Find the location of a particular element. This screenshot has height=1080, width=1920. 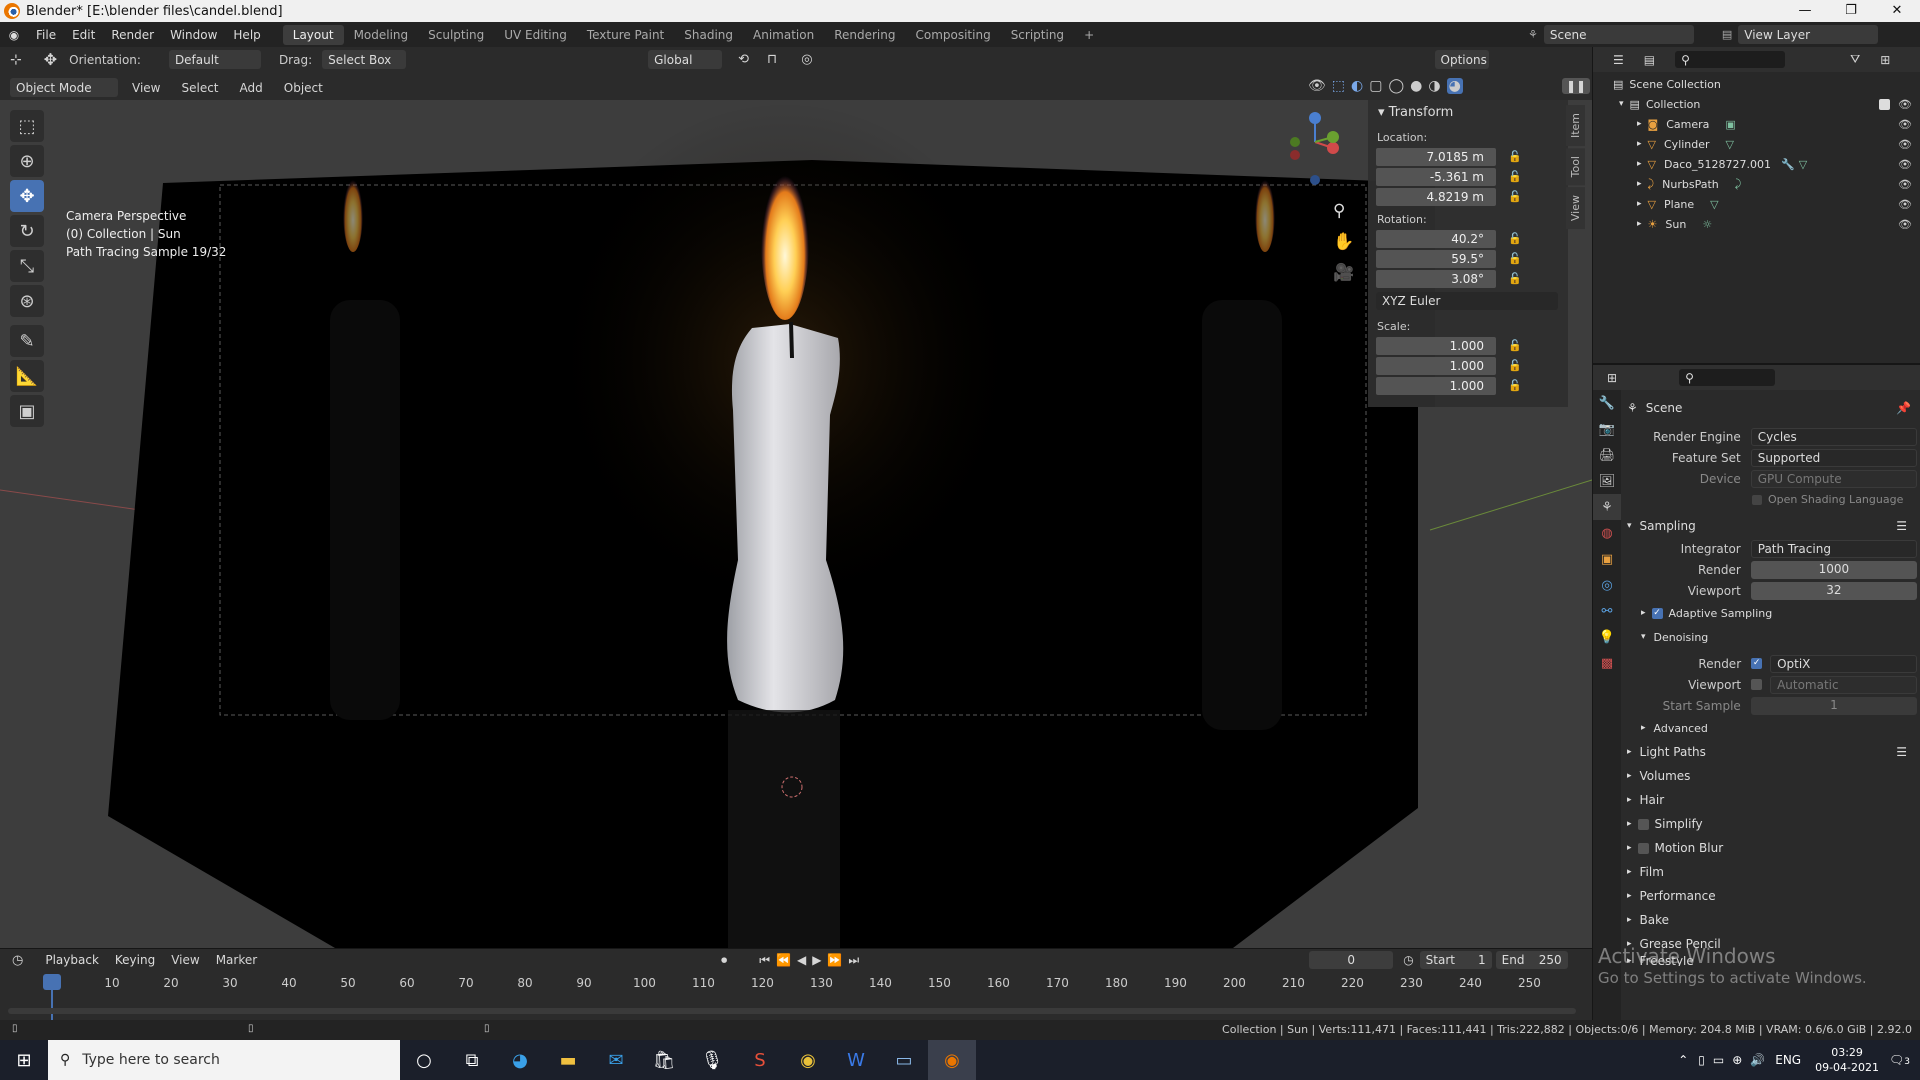

volume-icon: 🔊 is located at coordinates (1757, 1060).